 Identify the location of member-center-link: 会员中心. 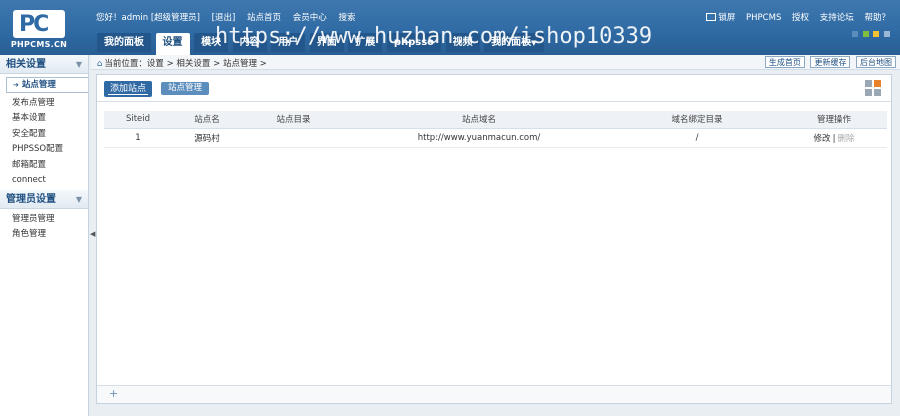
(310, 18).